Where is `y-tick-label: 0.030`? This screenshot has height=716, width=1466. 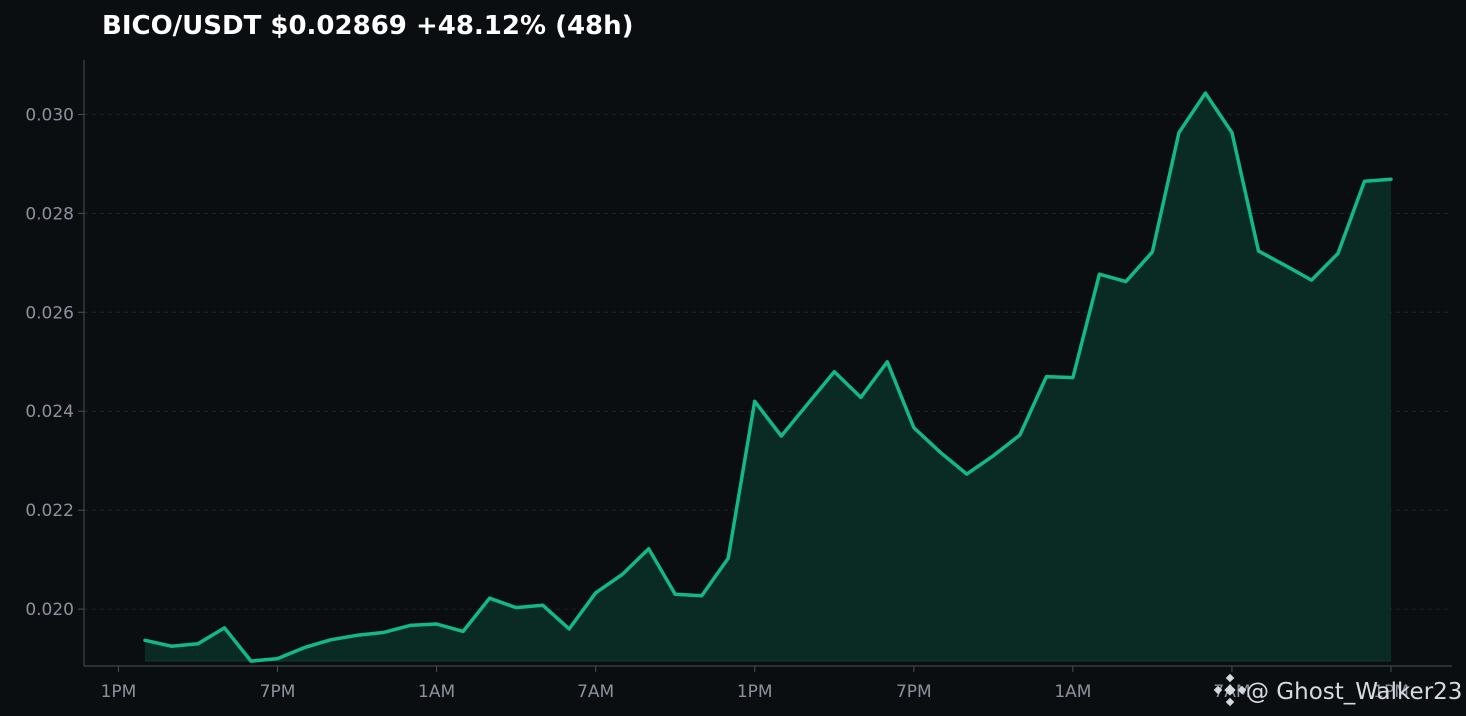
y-tick-label: 0.030 is located at coordinates (49, 115).